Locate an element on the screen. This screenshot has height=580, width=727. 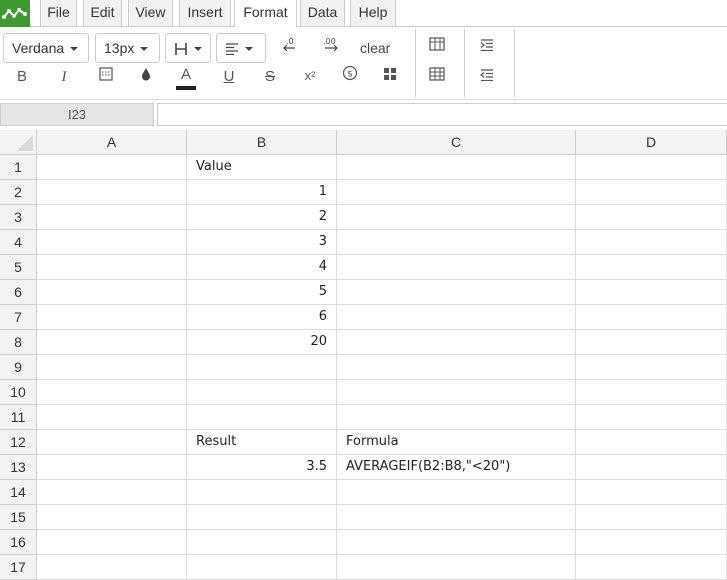
cell-c7 is located at coordinates (456, 317).